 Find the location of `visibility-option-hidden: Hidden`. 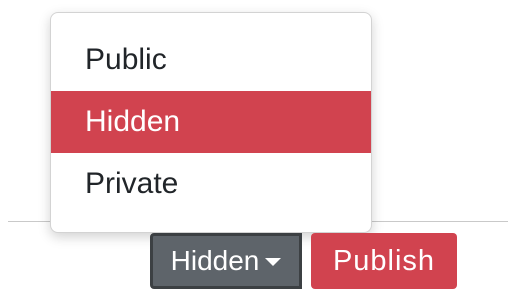

visibility-option-hidden: Hidden is located at coordinates (211, 122).